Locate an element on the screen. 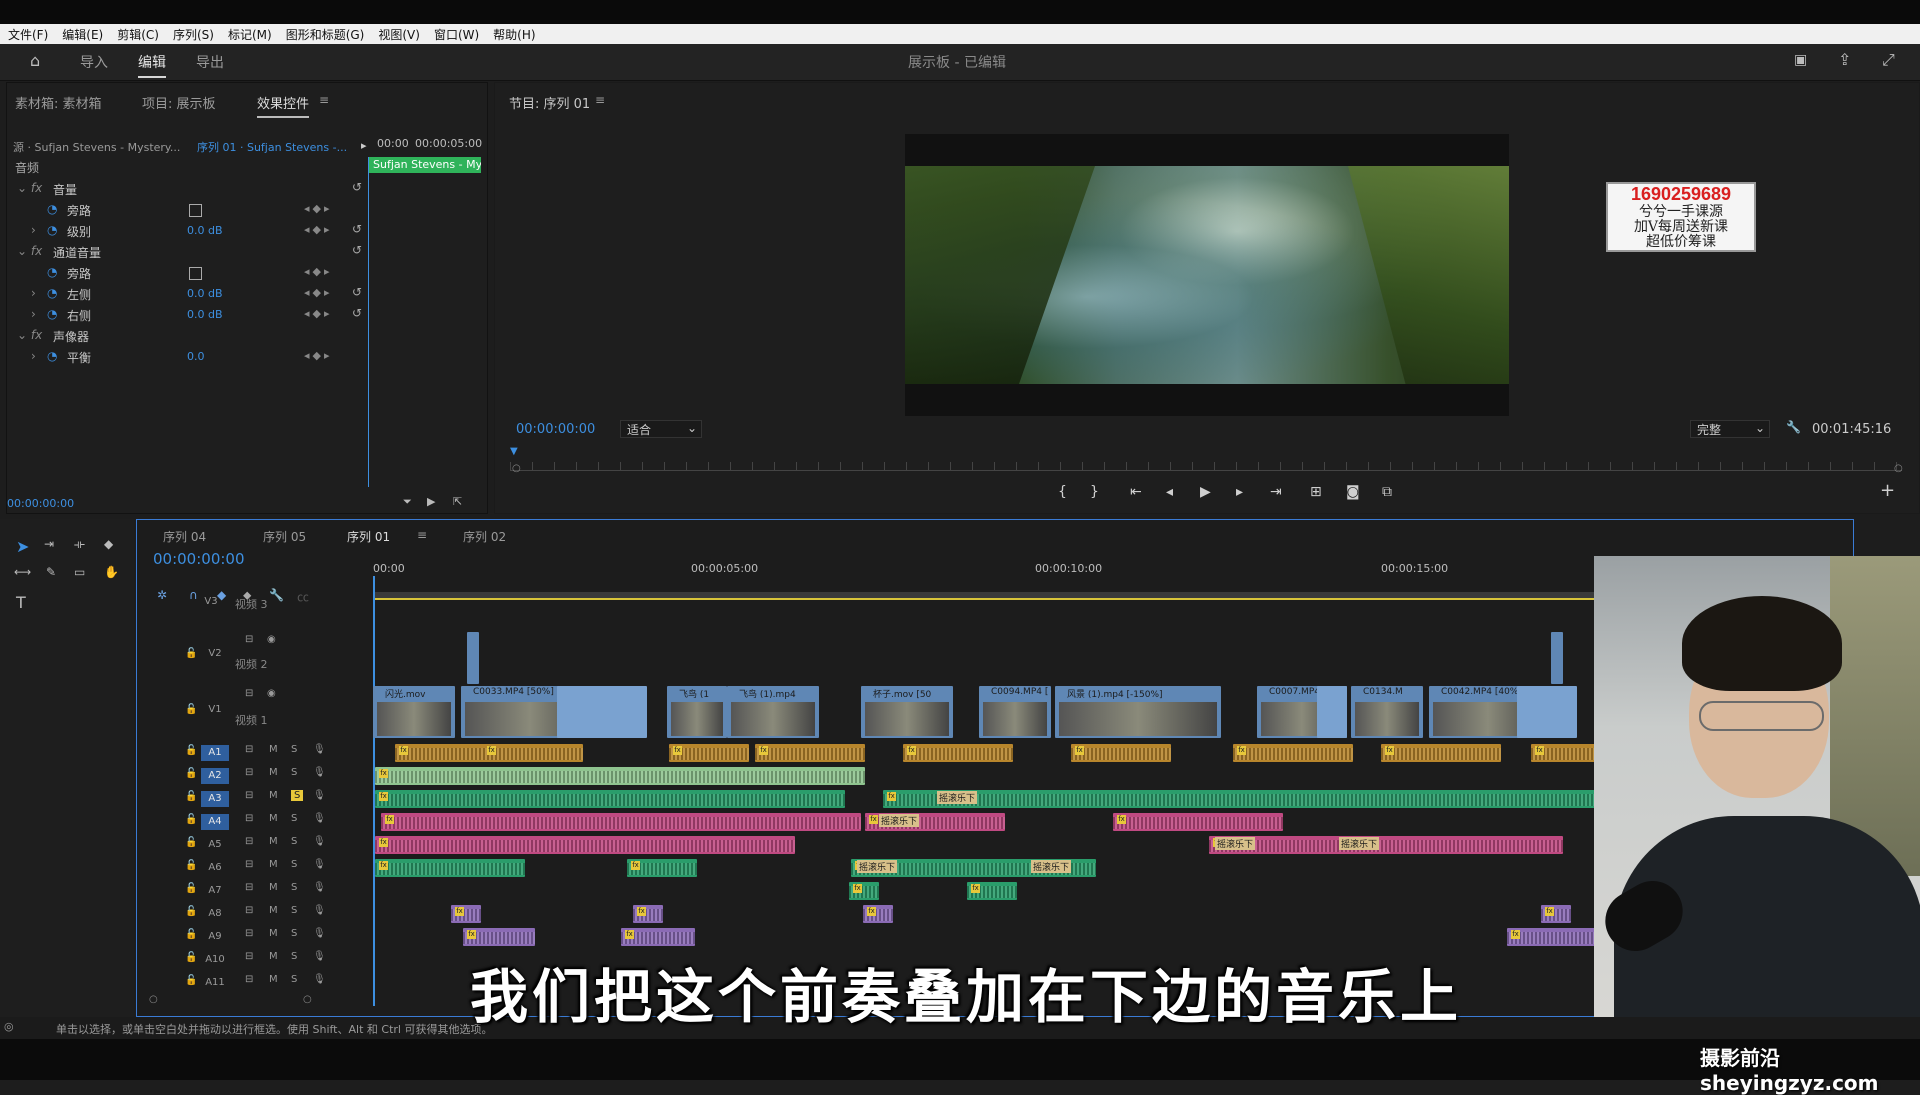 The width and height of the screenshot is (1920, 1095). ec-row-bypass: ◔ 旁路 ◂◆▸ is located at coordinates (194, 210).